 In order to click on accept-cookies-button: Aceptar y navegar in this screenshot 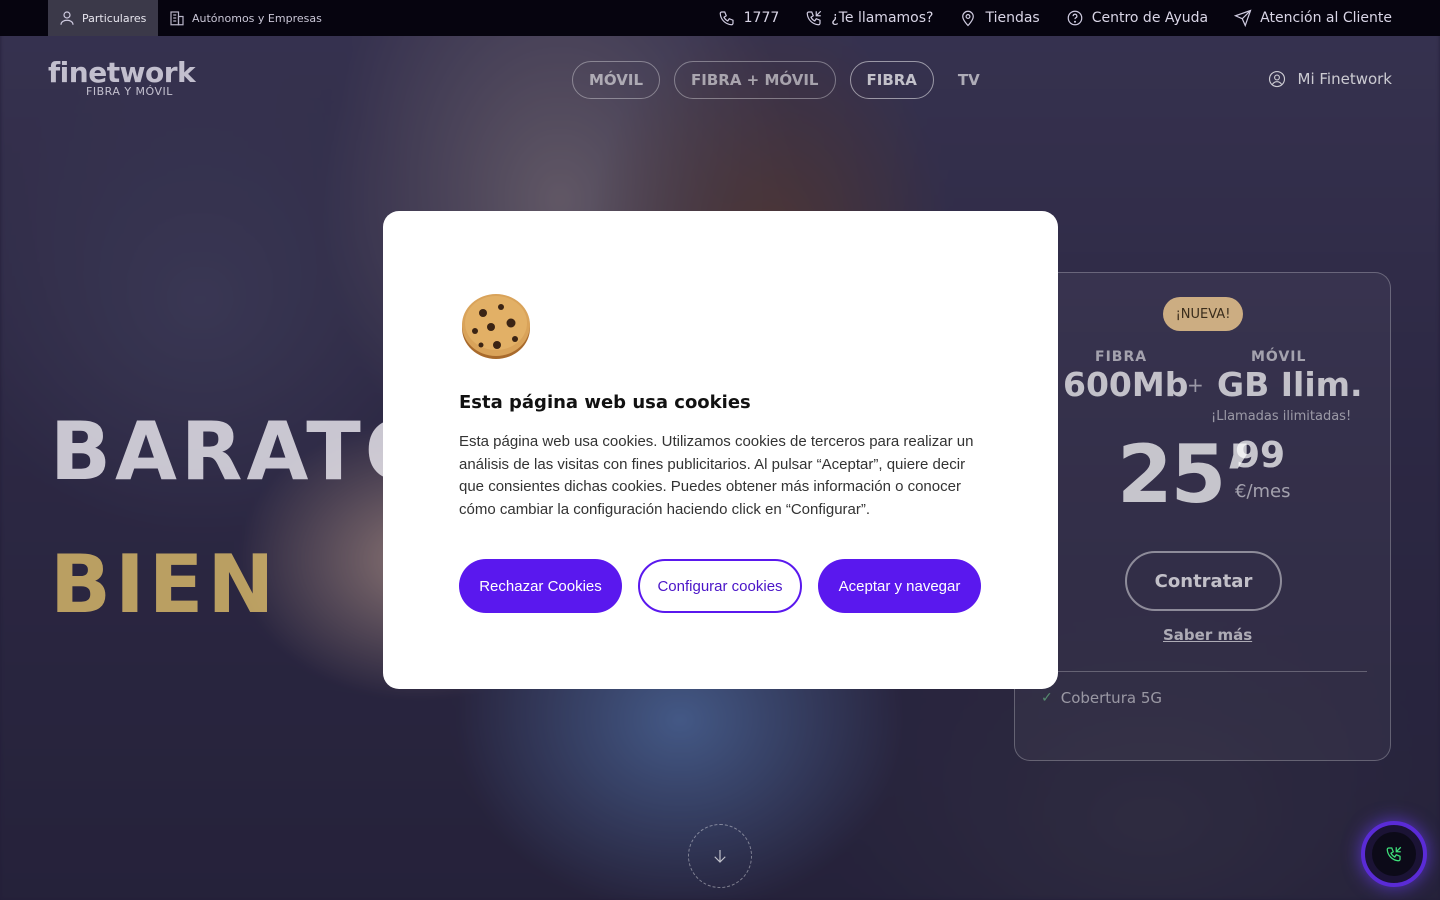, I will do `click(899, 586)`.